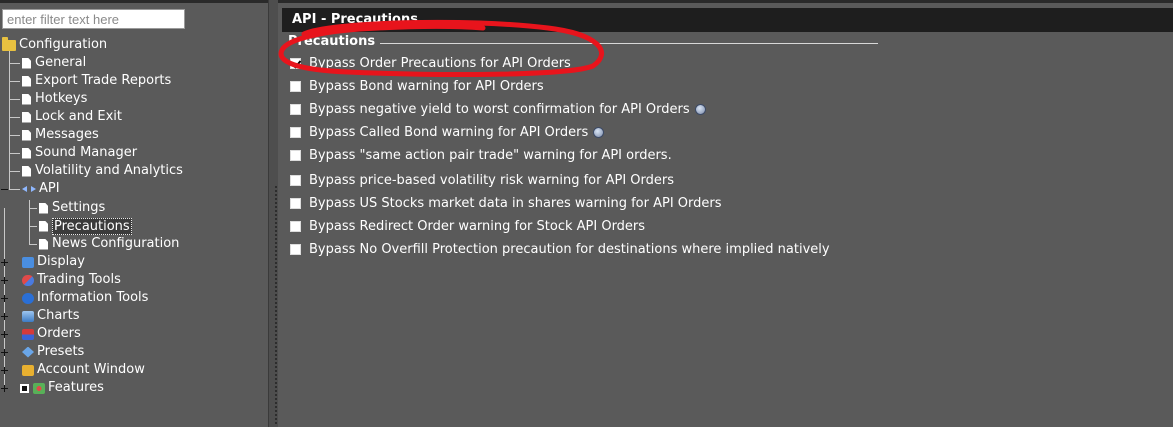 The width and height of the screenshot is (1173, 427). What do you see at coordinates (54, 63) in the screenshot?
I see `tree-node-general: General` at bounding box center [54, 63].